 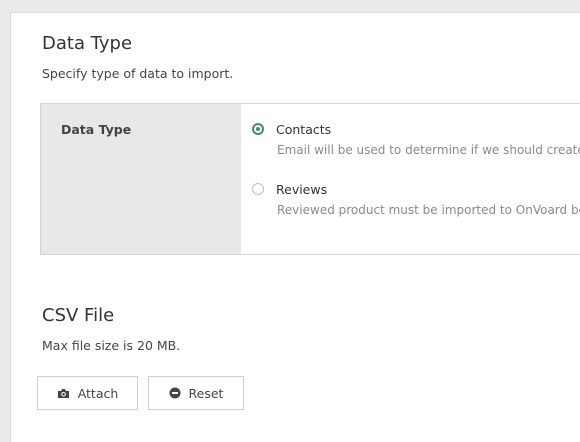 I want to click on contacts-radio-label: Contacts, so click(x=303, y=129).